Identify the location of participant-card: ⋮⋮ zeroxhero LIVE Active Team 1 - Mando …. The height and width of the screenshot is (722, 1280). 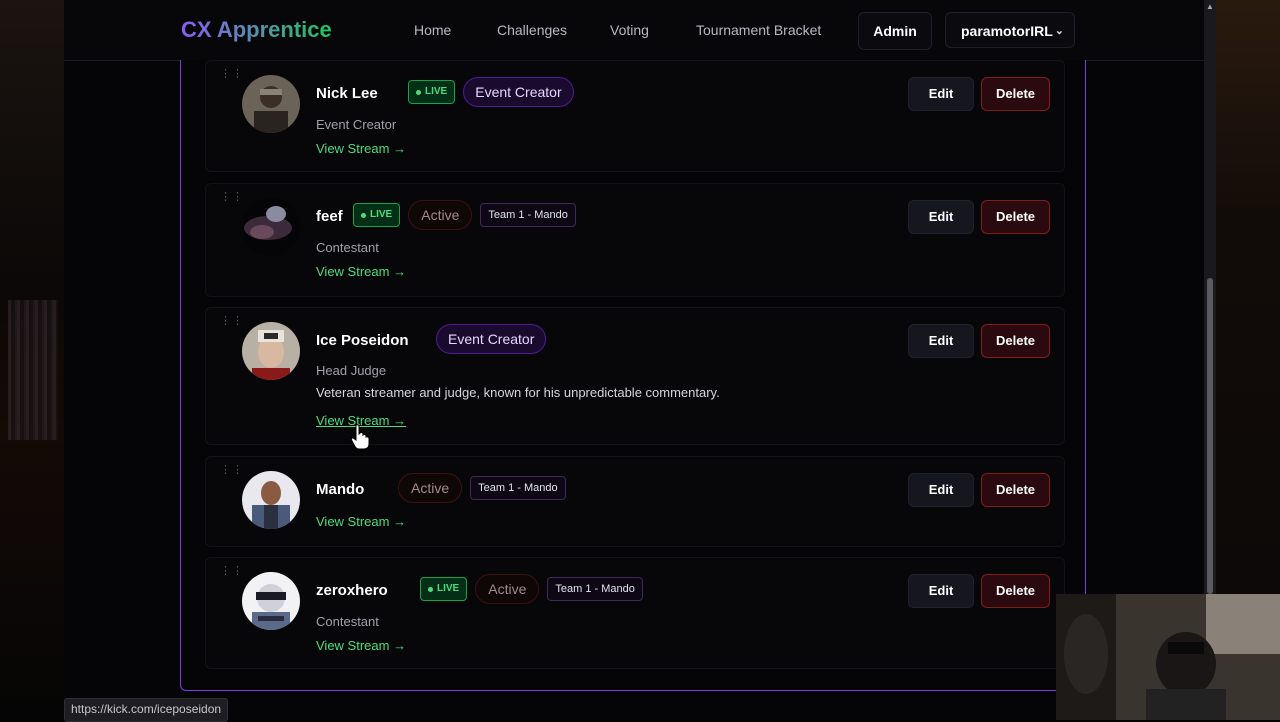
(635, 613).